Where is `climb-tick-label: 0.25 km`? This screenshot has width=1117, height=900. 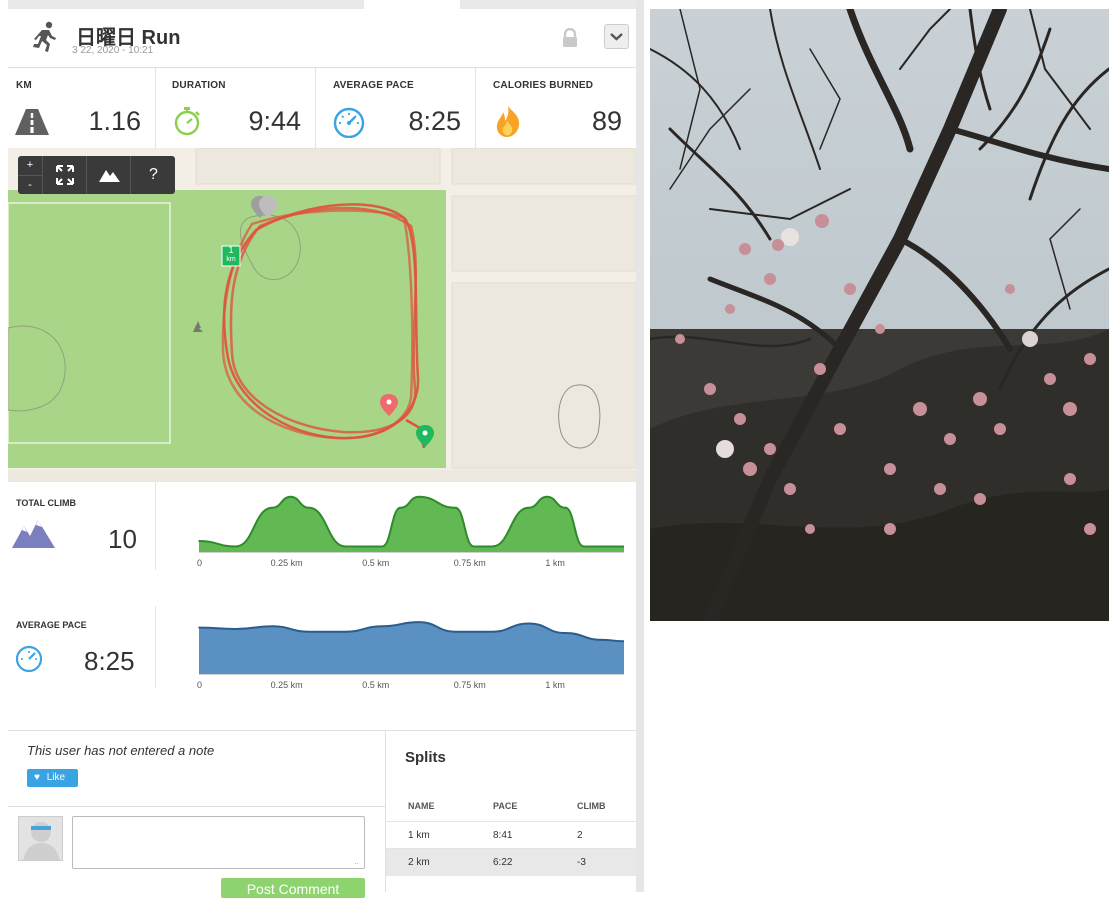
climb-tick-label: 0.25 km is located at coordinates (287, 563).